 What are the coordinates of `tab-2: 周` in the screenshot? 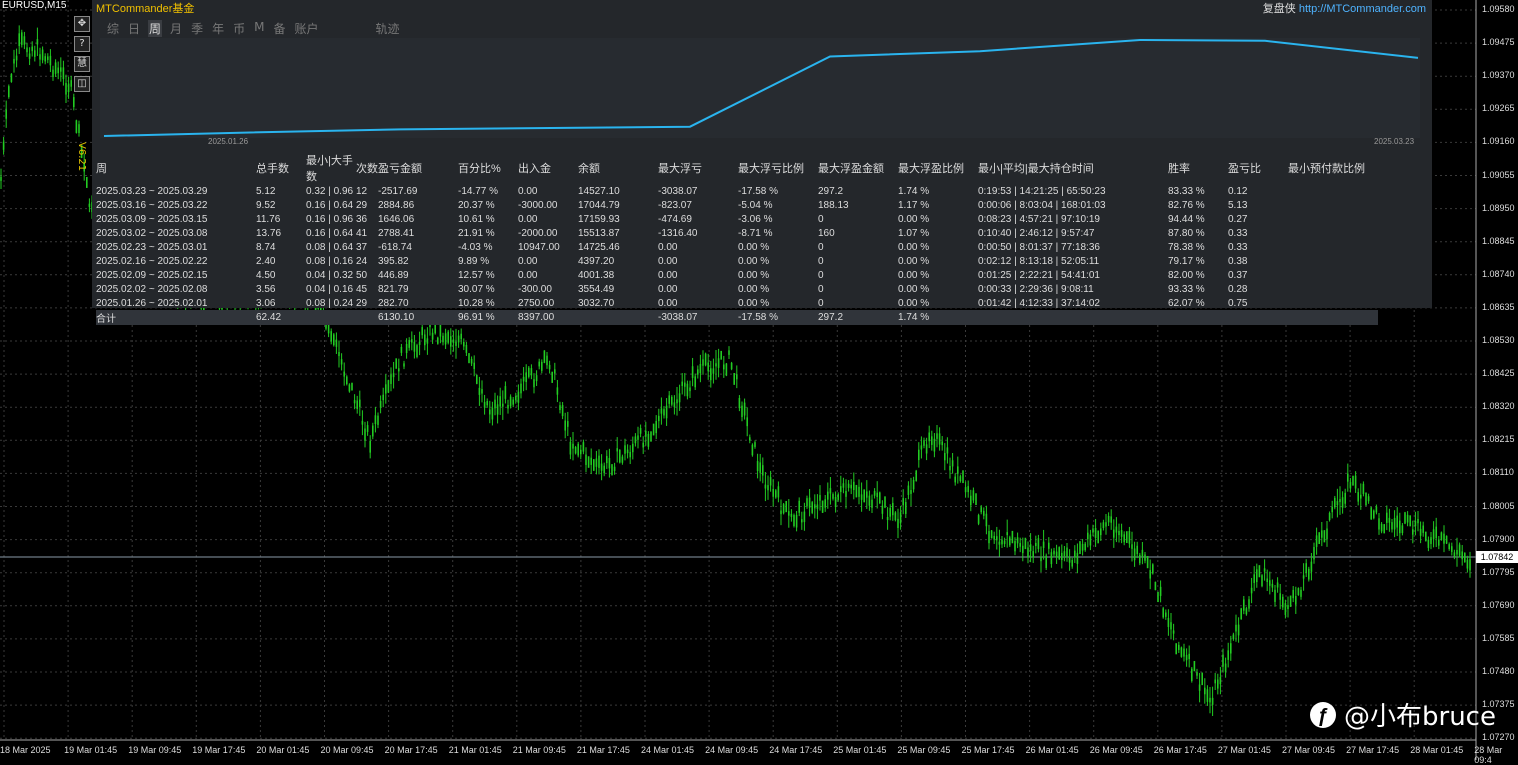 It's located at (155, 28).